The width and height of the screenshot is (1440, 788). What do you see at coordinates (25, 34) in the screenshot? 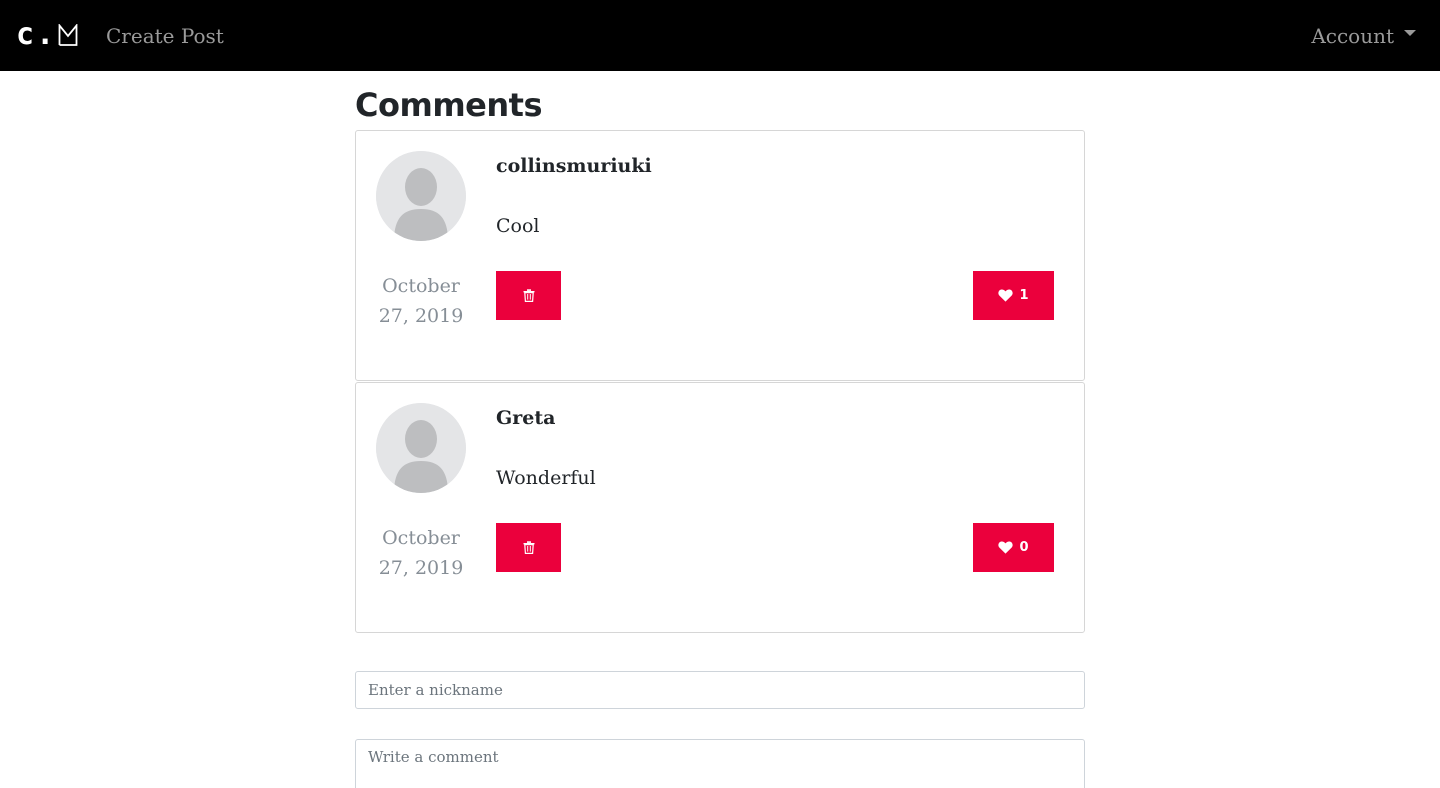
I see `brand-letter-c: c` at bounding box center [25, 34].